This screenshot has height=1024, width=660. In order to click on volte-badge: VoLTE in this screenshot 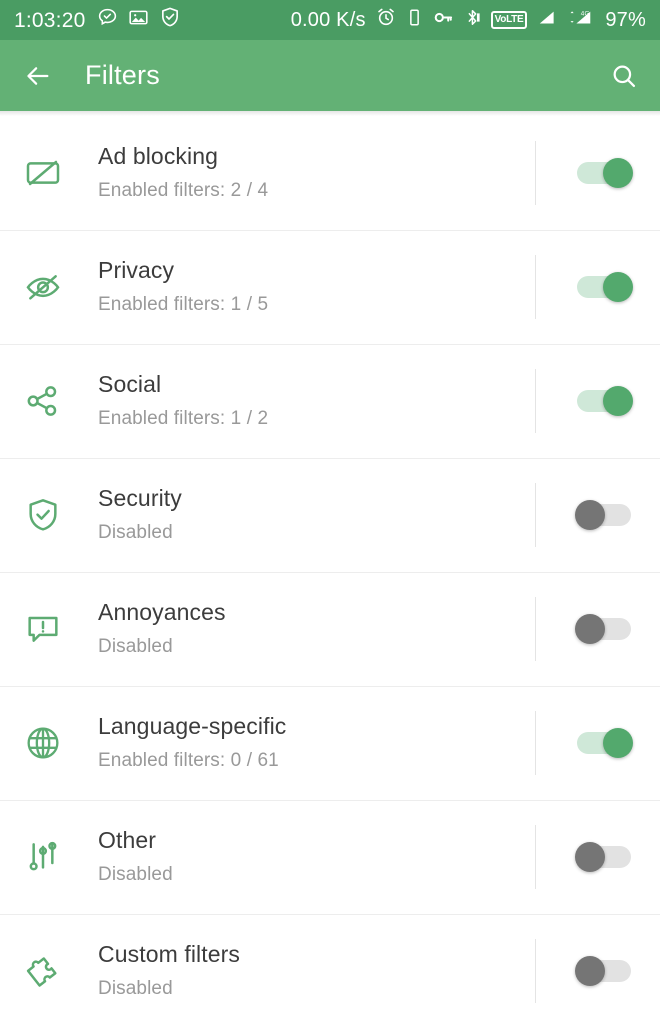, I will do `click(509, 20)`.